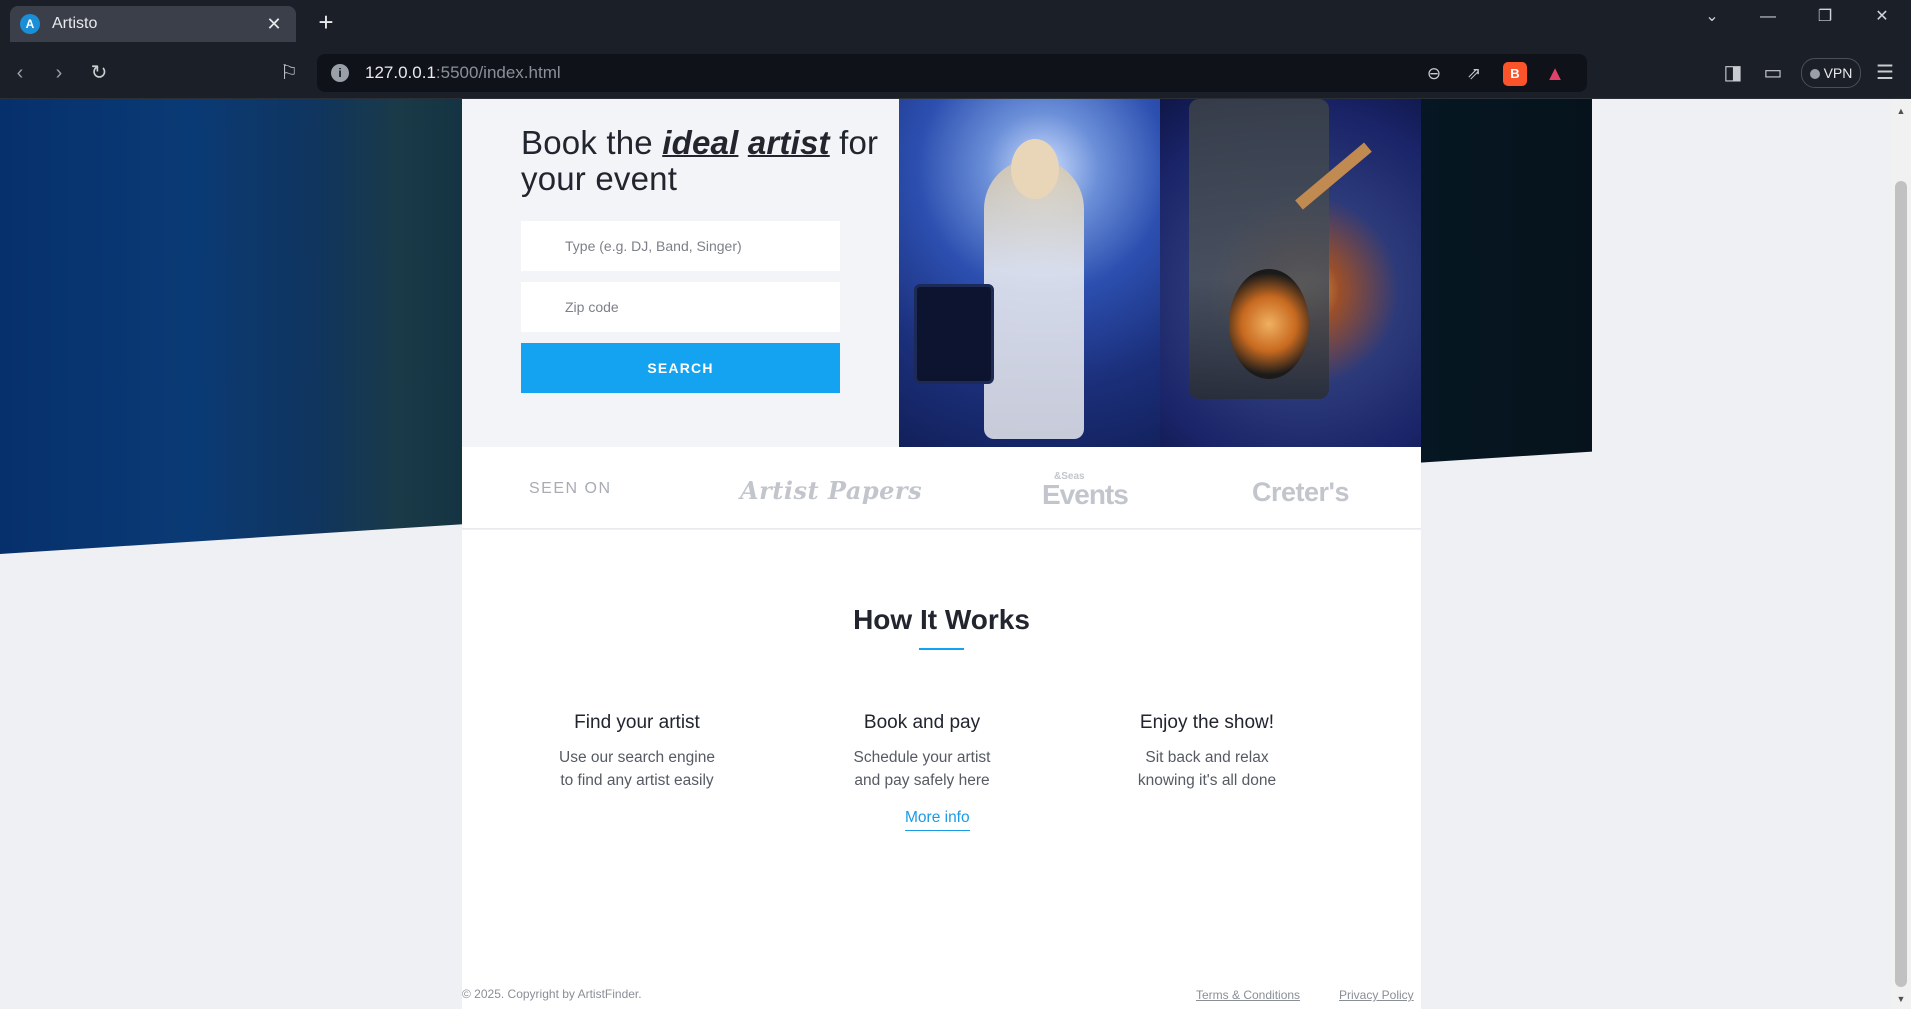  What do you see at coordinates (1768, 17) in the screenshot?
I see `minimize-window-icon: —` at bounding box center [1768, 17].